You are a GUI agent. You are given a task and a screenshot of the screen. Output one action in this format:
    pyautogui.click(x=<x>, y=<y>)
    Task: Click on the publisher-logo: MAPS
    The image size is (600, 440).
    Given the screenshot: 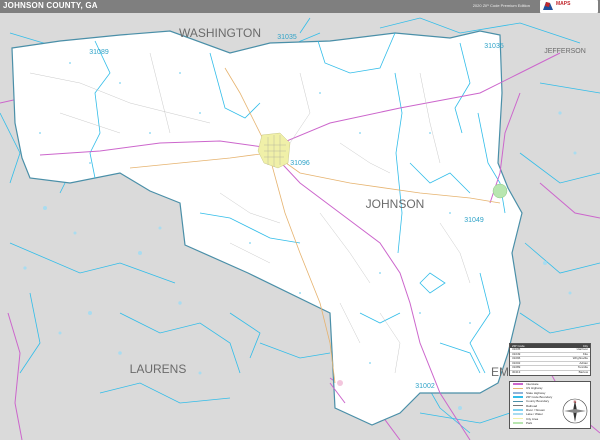 What is the action you would take?
    pyautogui.click(x=569, y=6)
    